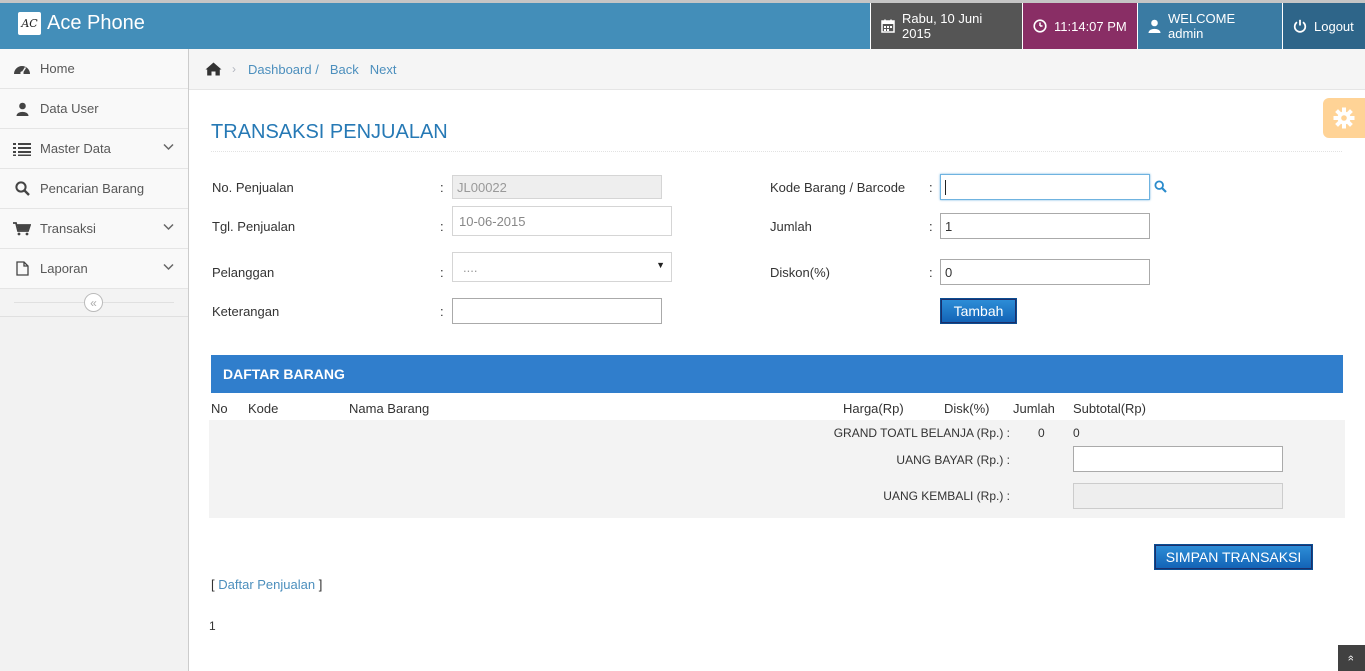 This screenshot has width=1365, height=671. Describe the element at coordinates (219, 408) in the screenshot. I see `column-header-no: No` at that location.